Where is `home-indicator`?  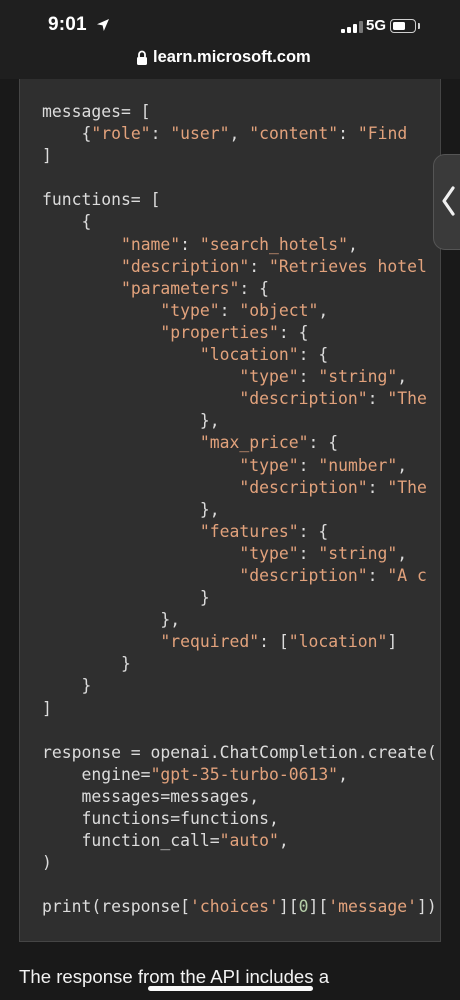 home-indicator is located at coordinates (230, 988).